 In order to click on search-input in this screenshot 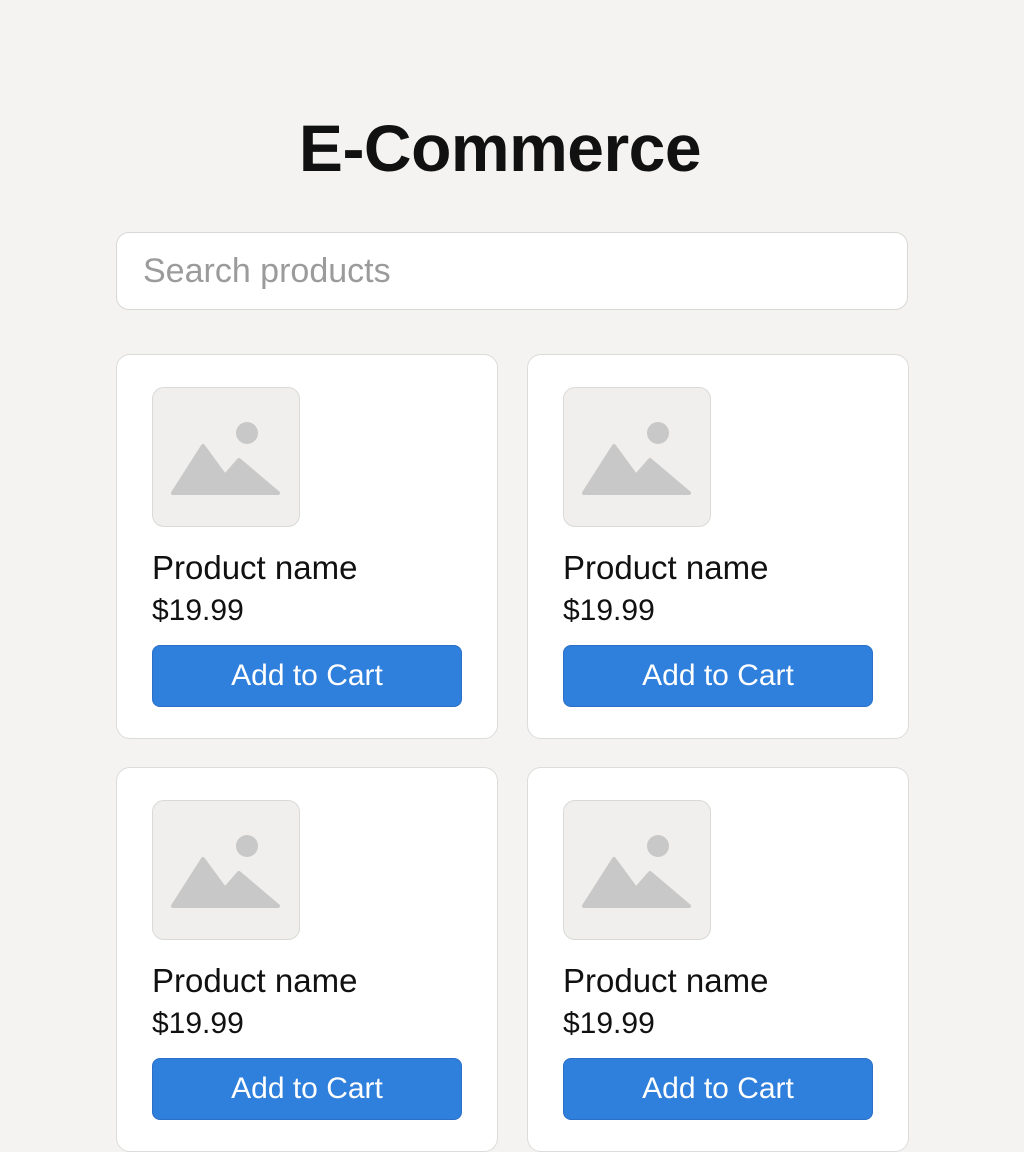, I will do `click(512, 271)`.